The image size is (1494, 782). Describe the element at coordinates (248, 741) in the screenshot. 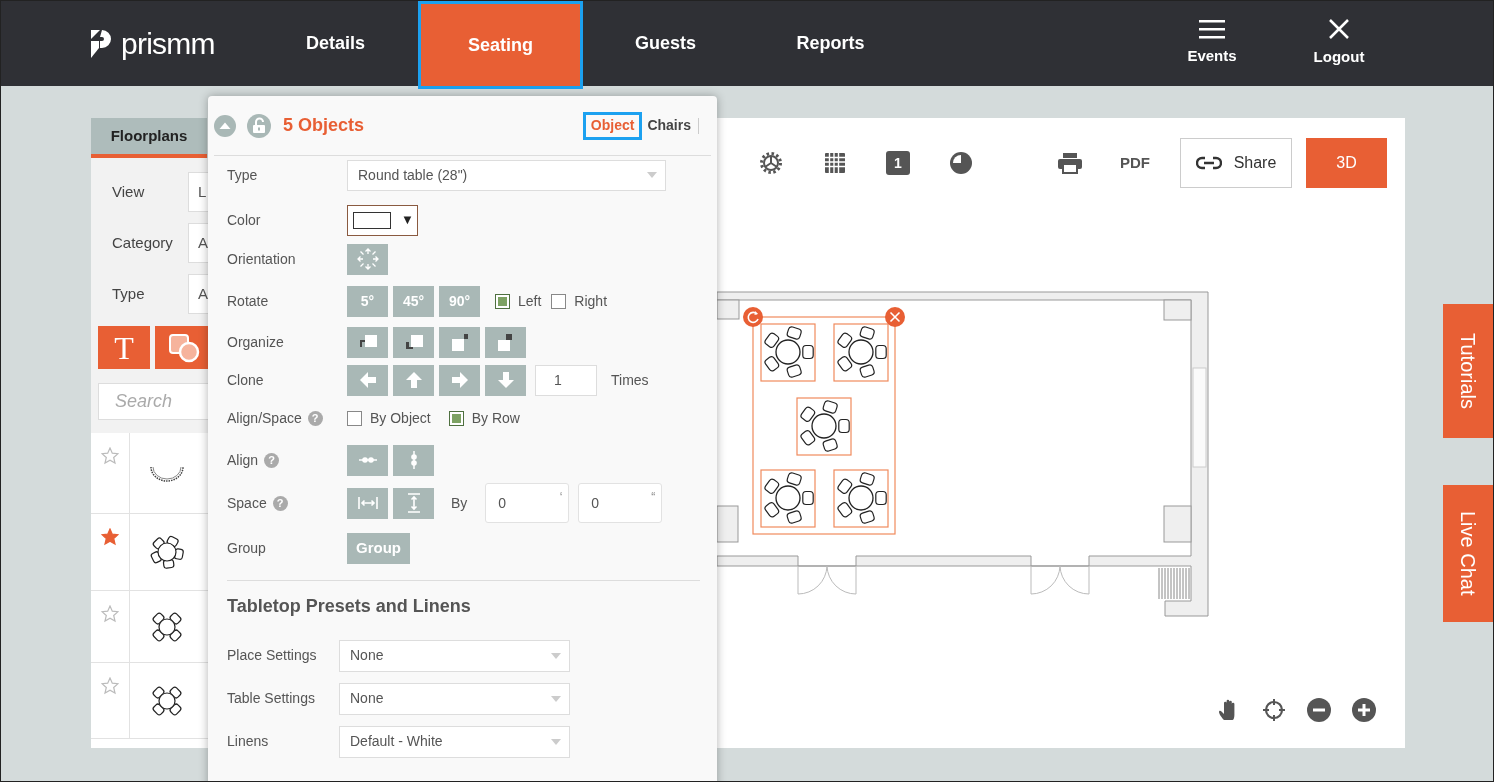

I see `field-label: Linens` at that location.